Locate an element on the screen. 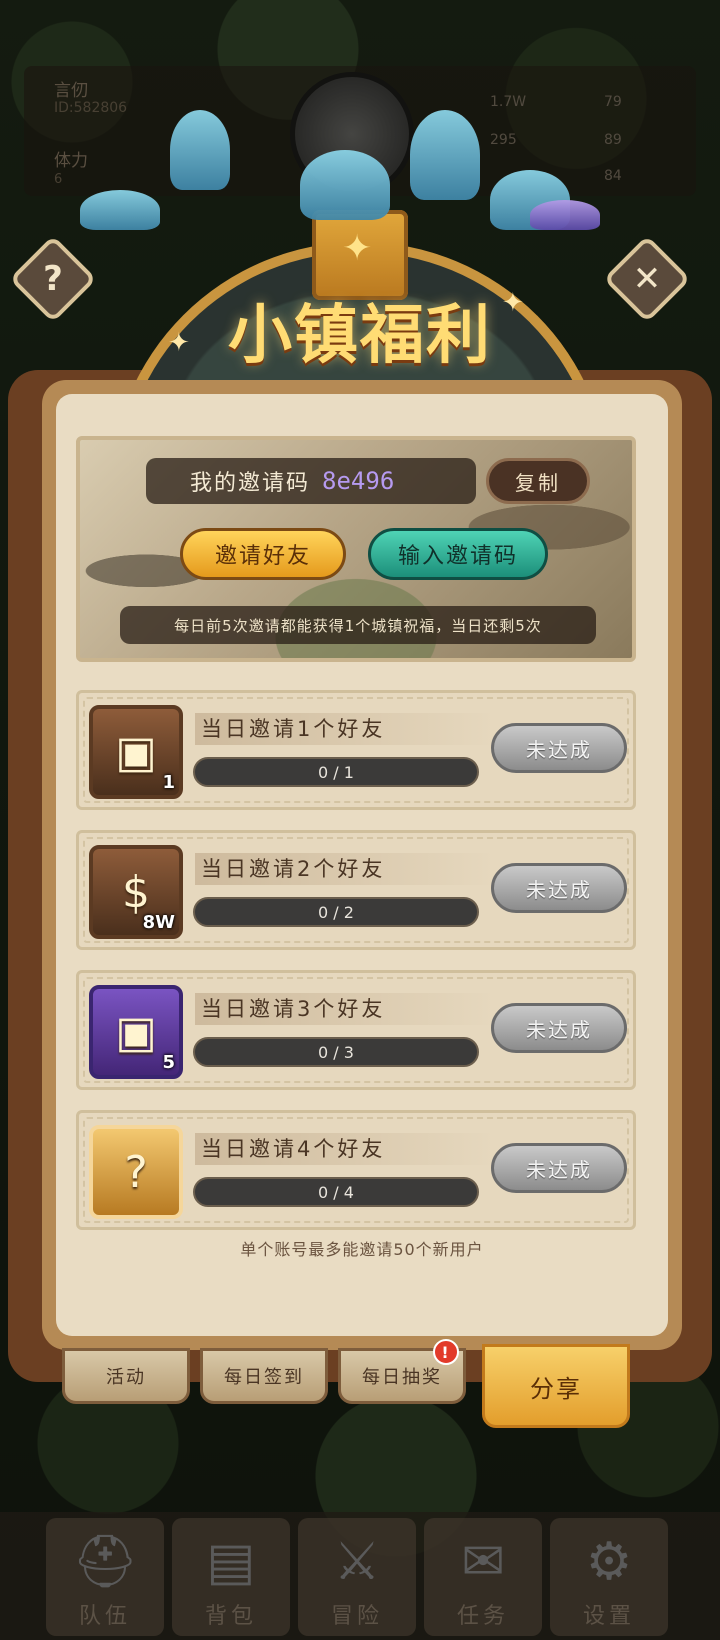 This screenshot has height=1640, width=720. task-row: ▣ 1 当日邀请1个好友 0 / 1 未达成 is located at coordinates (356, 750).